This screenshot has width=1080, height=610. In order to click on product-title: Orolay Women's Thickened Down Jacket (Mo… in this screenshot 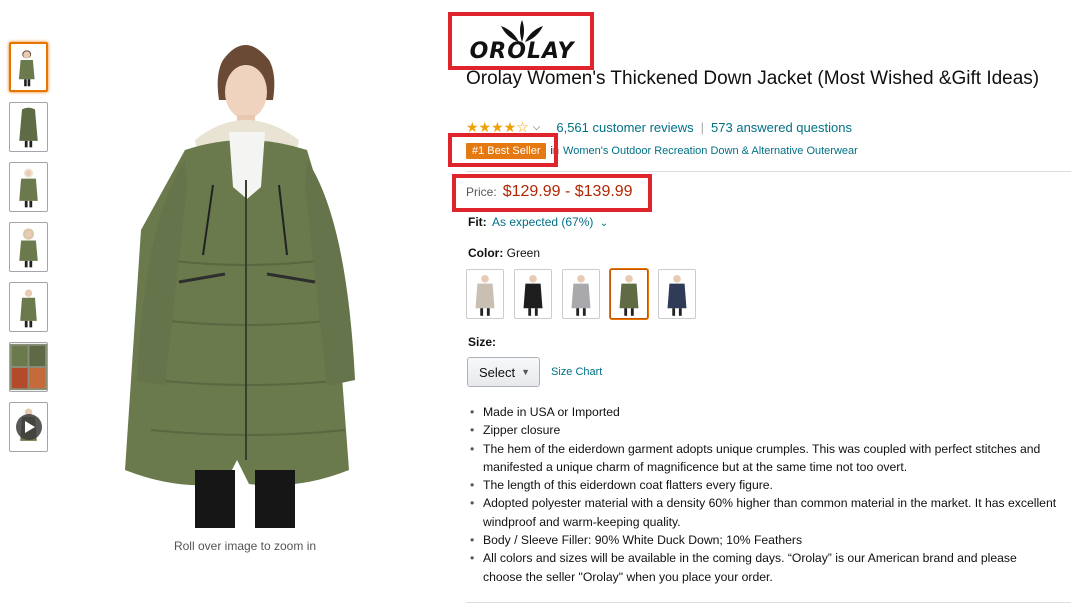, I will do `click(753, 78)`.